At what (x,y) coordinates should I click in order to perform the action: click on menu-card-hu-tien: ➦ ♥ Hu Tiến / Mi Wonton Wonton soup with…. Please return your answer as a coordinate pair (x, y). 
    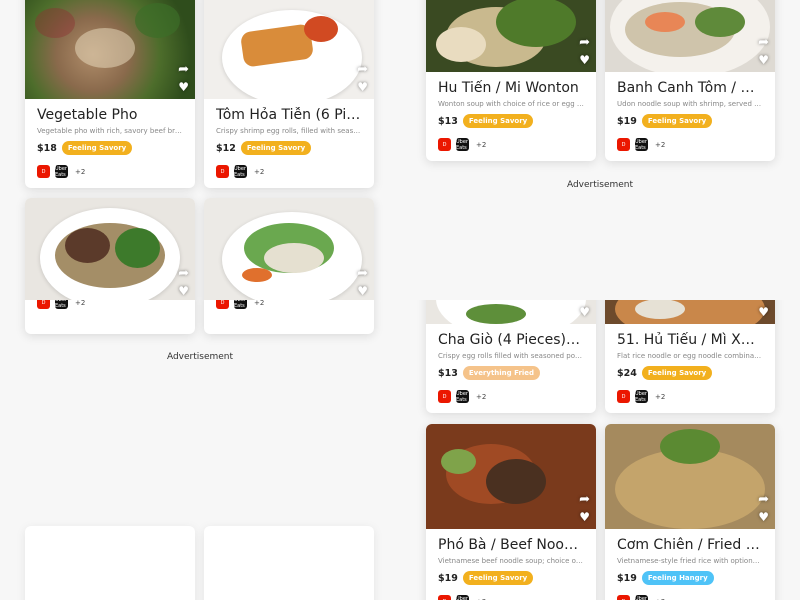
    Looking at the image, I should click on (511, 80).